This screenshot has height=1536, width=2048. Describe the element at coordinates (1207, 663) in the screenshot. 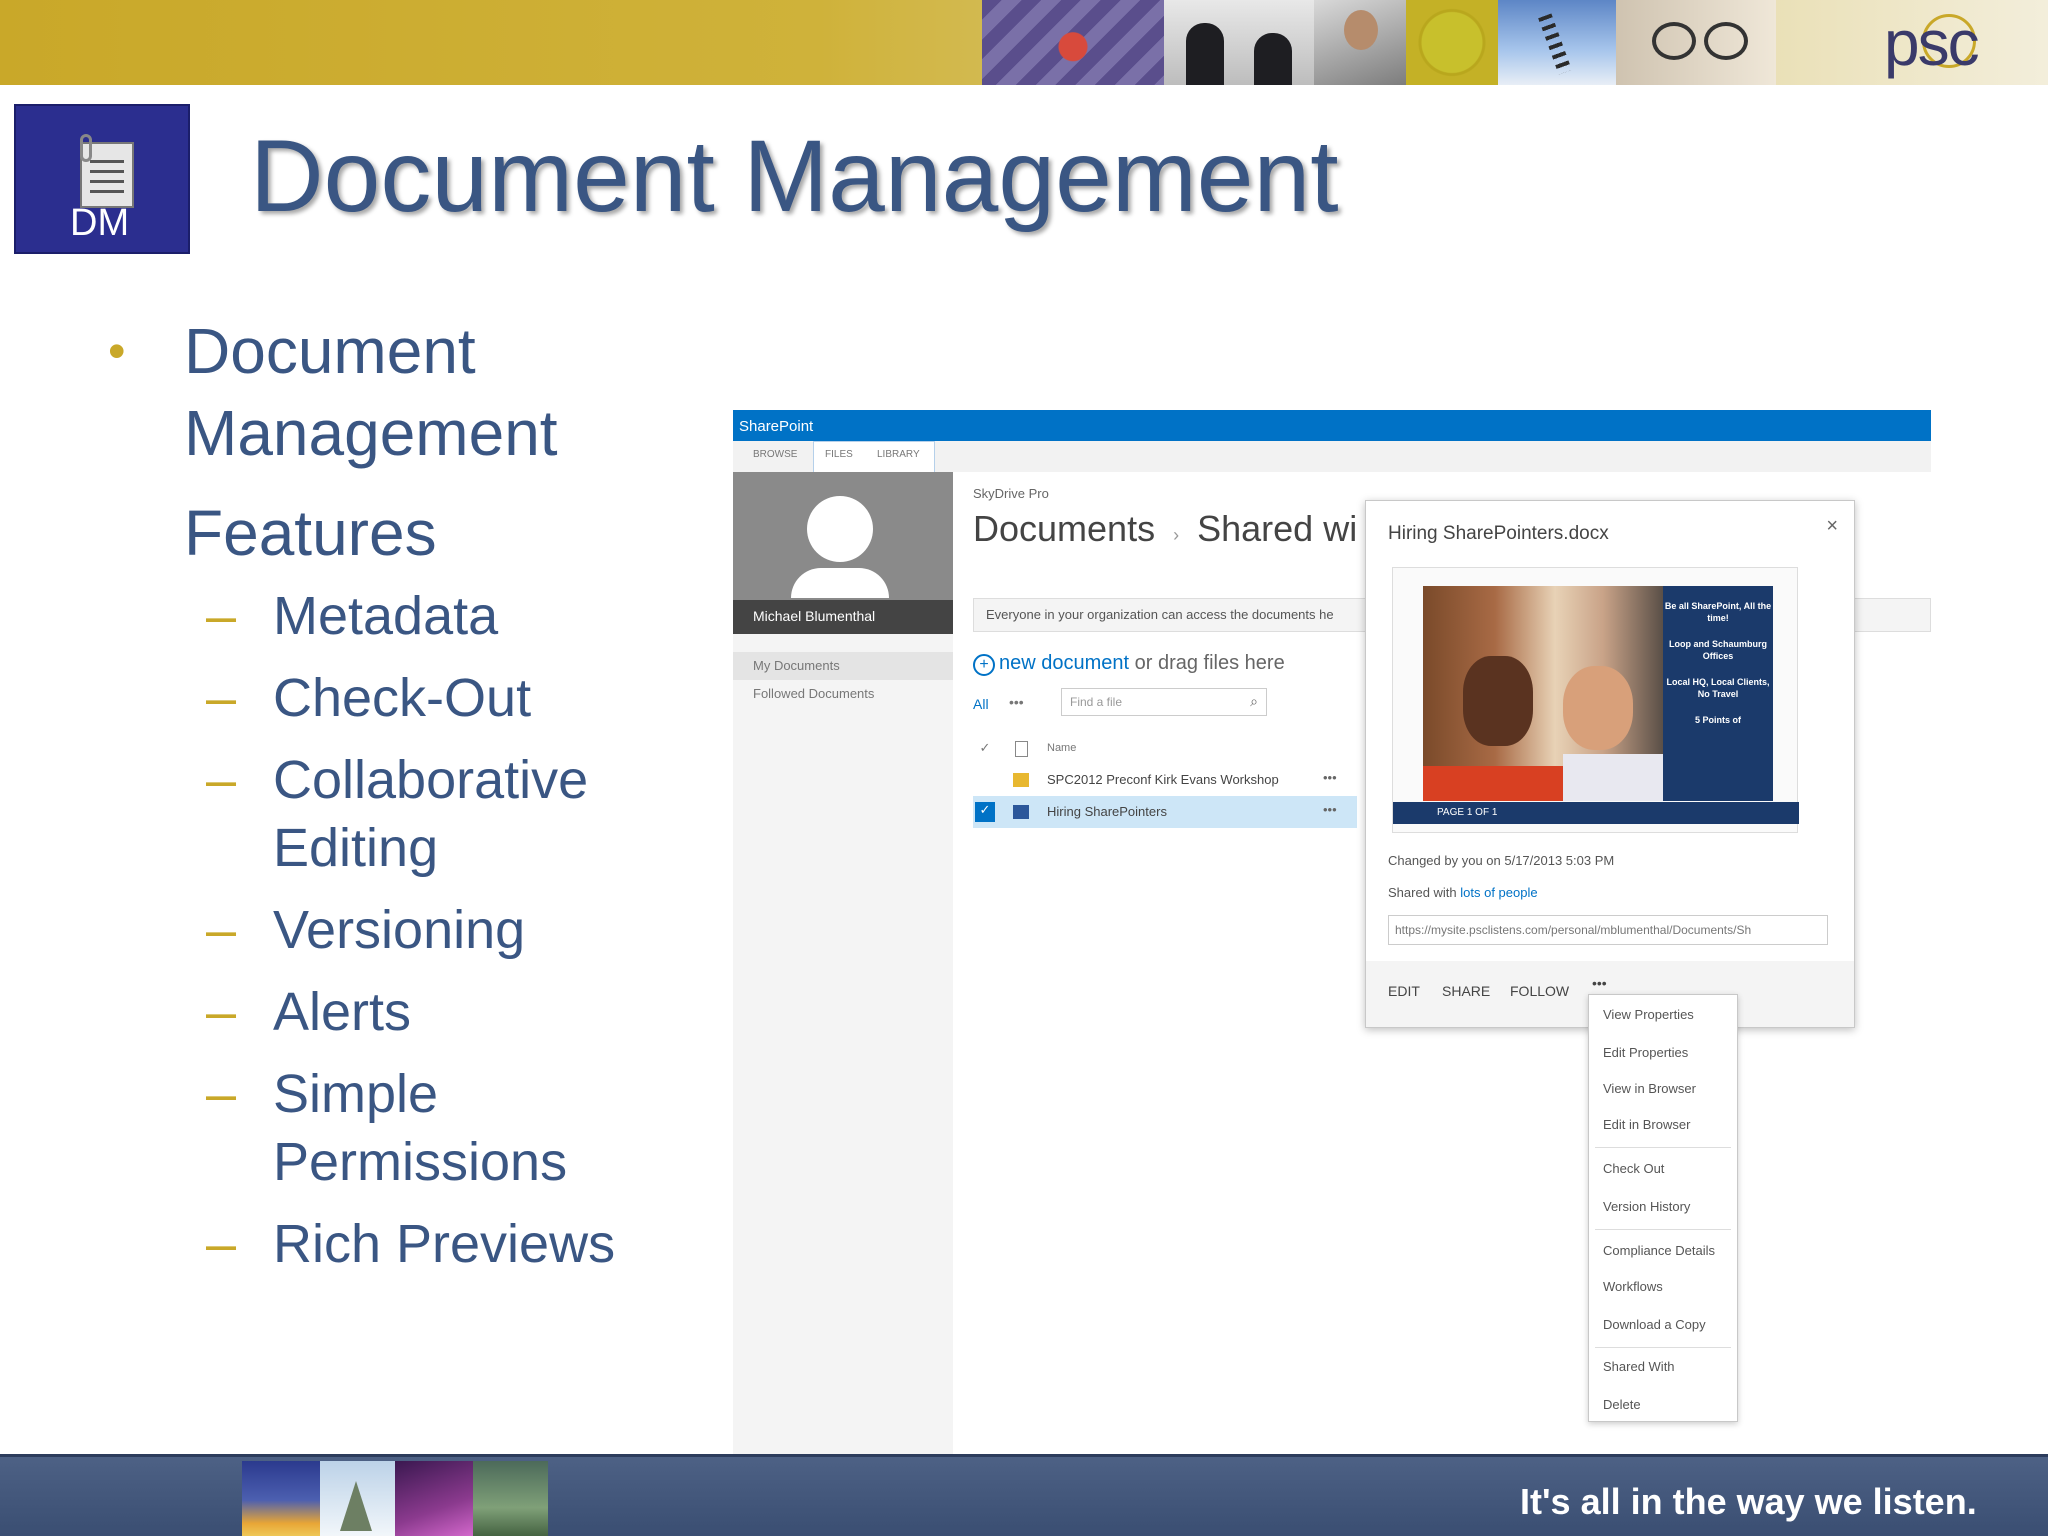

I see `drag-files-text: or drag files here` at that location.